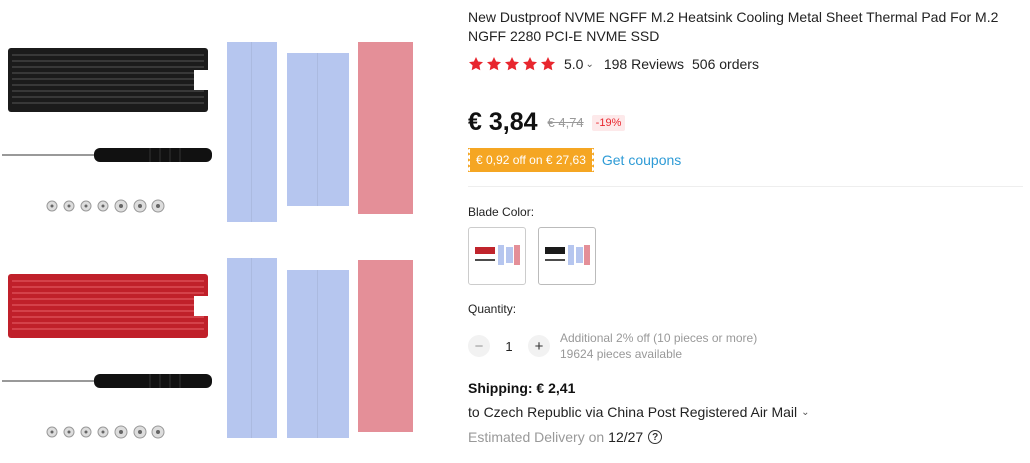 The width and height of the screenshot is (1030, 463). Describe the element at coordinates (503, 122) in the screenshot. I see `current-price: € 3,84` at that location.